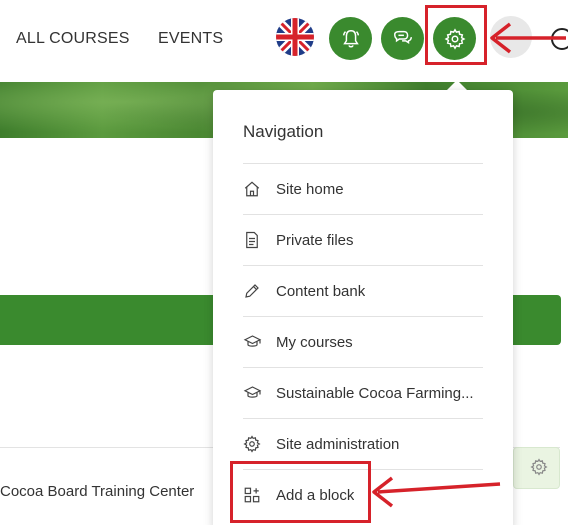  Describe the element at coordinates (97, 491) in the screenshot. I see `board-label: Cocoa Board Training Center` at that location.